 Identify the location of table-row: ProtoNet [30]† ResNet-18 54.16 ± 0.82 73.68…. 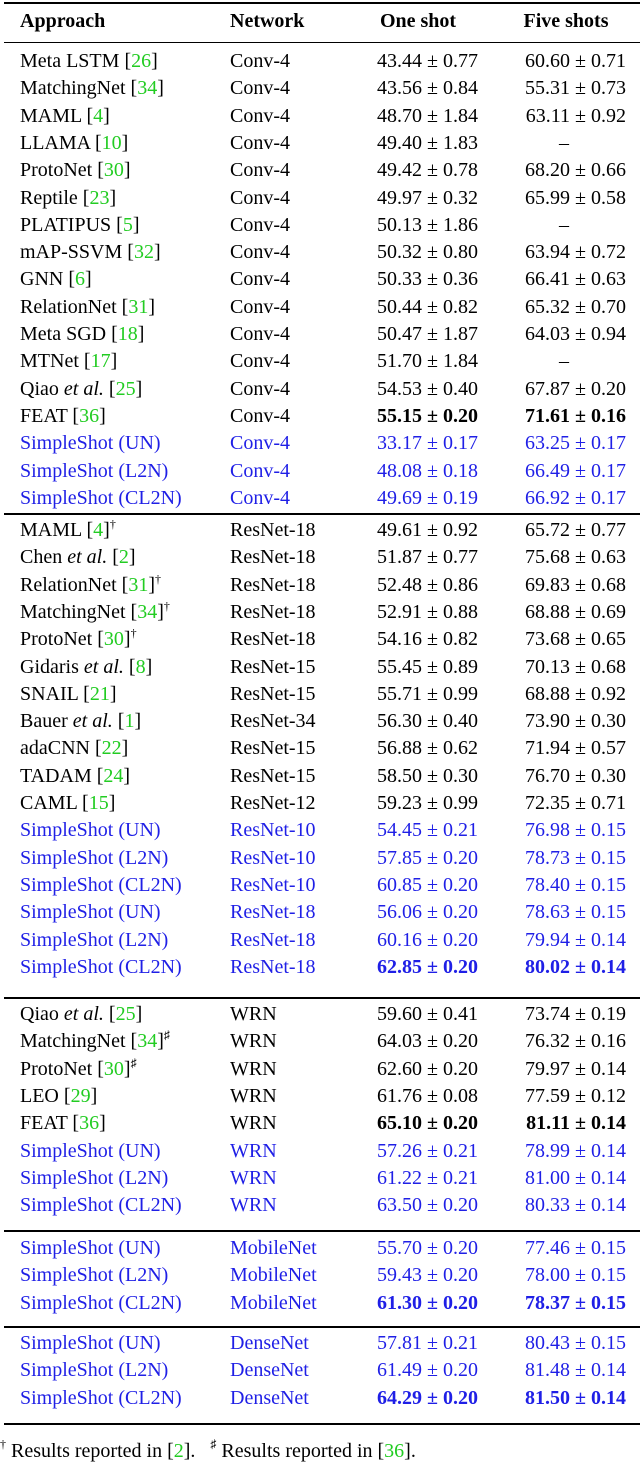
(320, 639).